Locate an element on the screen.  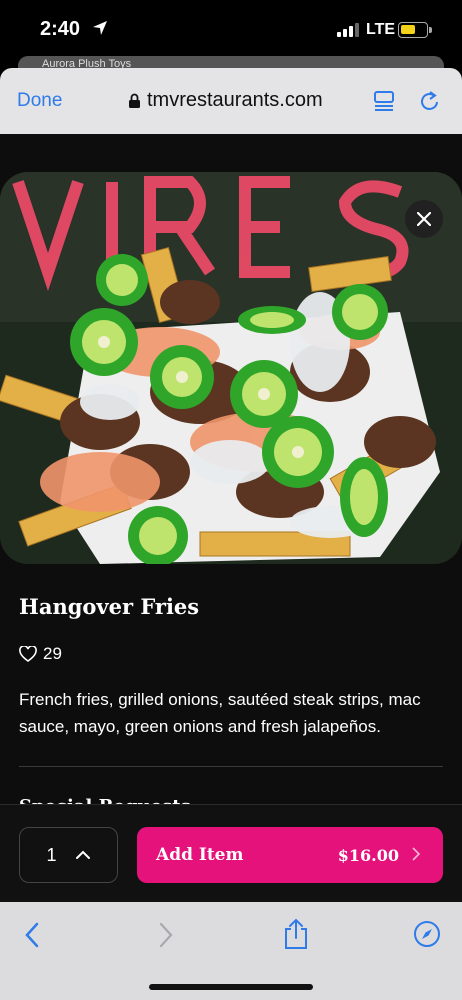
chevron-up-icon is located at coordinates (83, 855).